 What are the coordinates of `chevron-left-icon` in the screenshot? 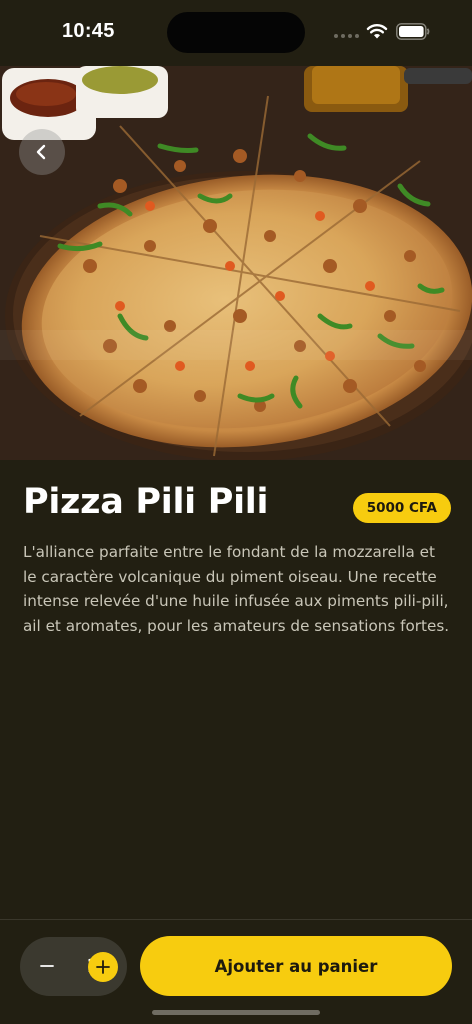 It's located at (41, 152).